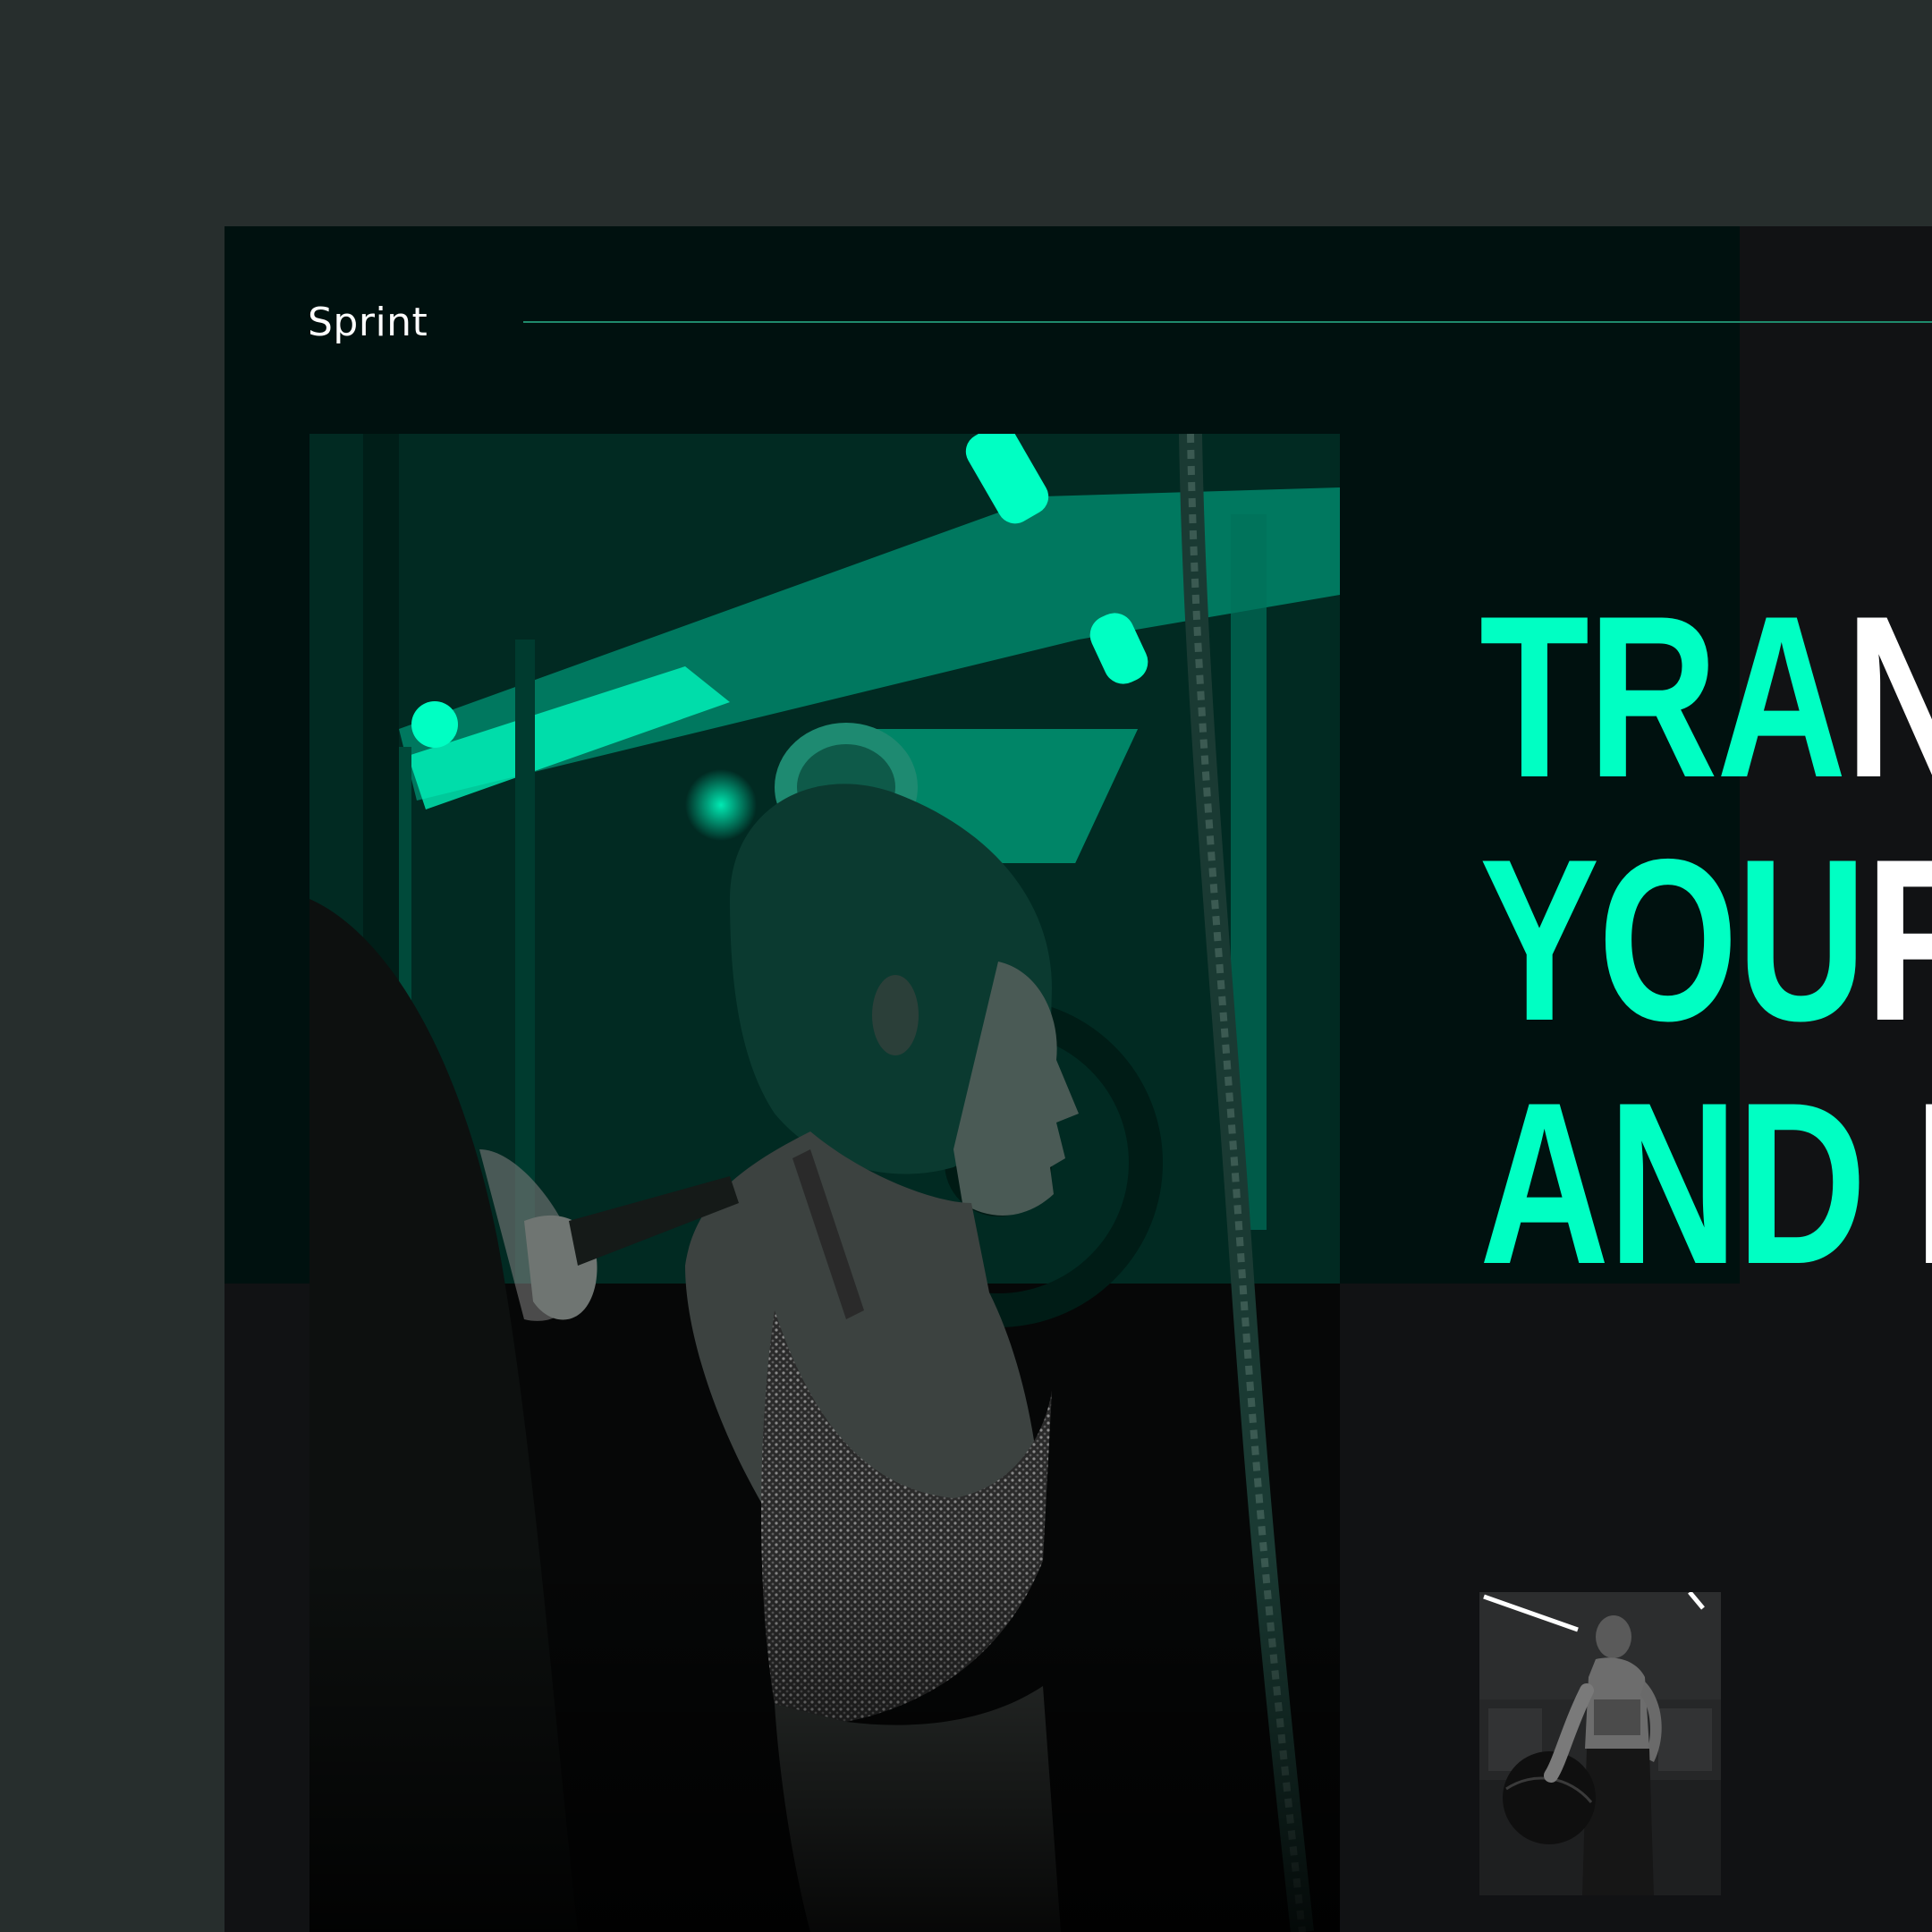 This screenshot has width=1932, height=1932. Describe the element at coordinates (368, 322) in the screenshot. I see `brand-logo-text: Sprint` at that location.